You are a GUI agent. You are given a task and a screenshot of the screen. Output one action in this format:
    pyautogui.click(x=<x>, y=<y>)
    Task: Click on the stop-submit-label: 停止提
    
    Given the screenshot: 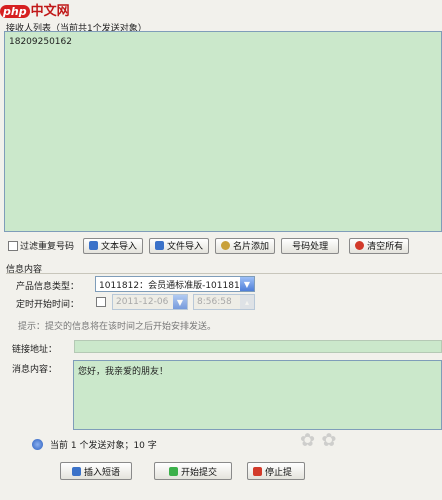 What is the action you would take?
    pyautogui.click(x=279, y=472)
    